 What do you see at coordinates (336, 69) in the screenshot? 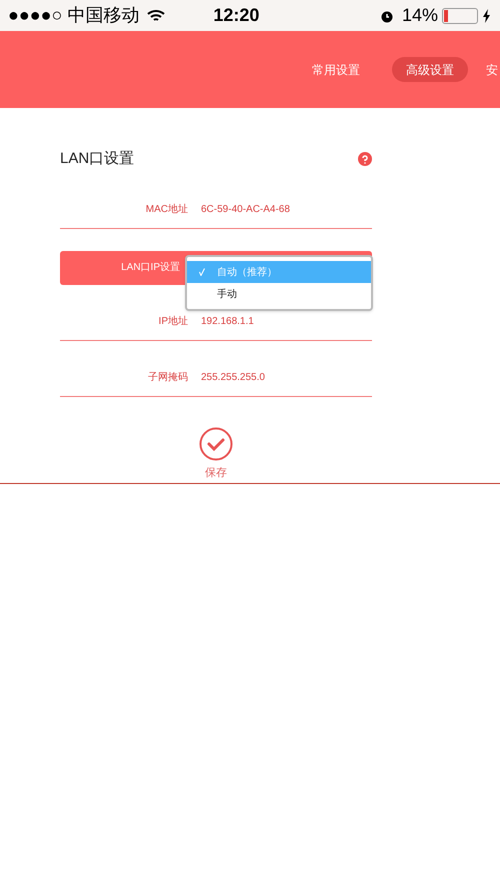
I see `nav-tab: 常用设置` at bounding box center [336, 69].